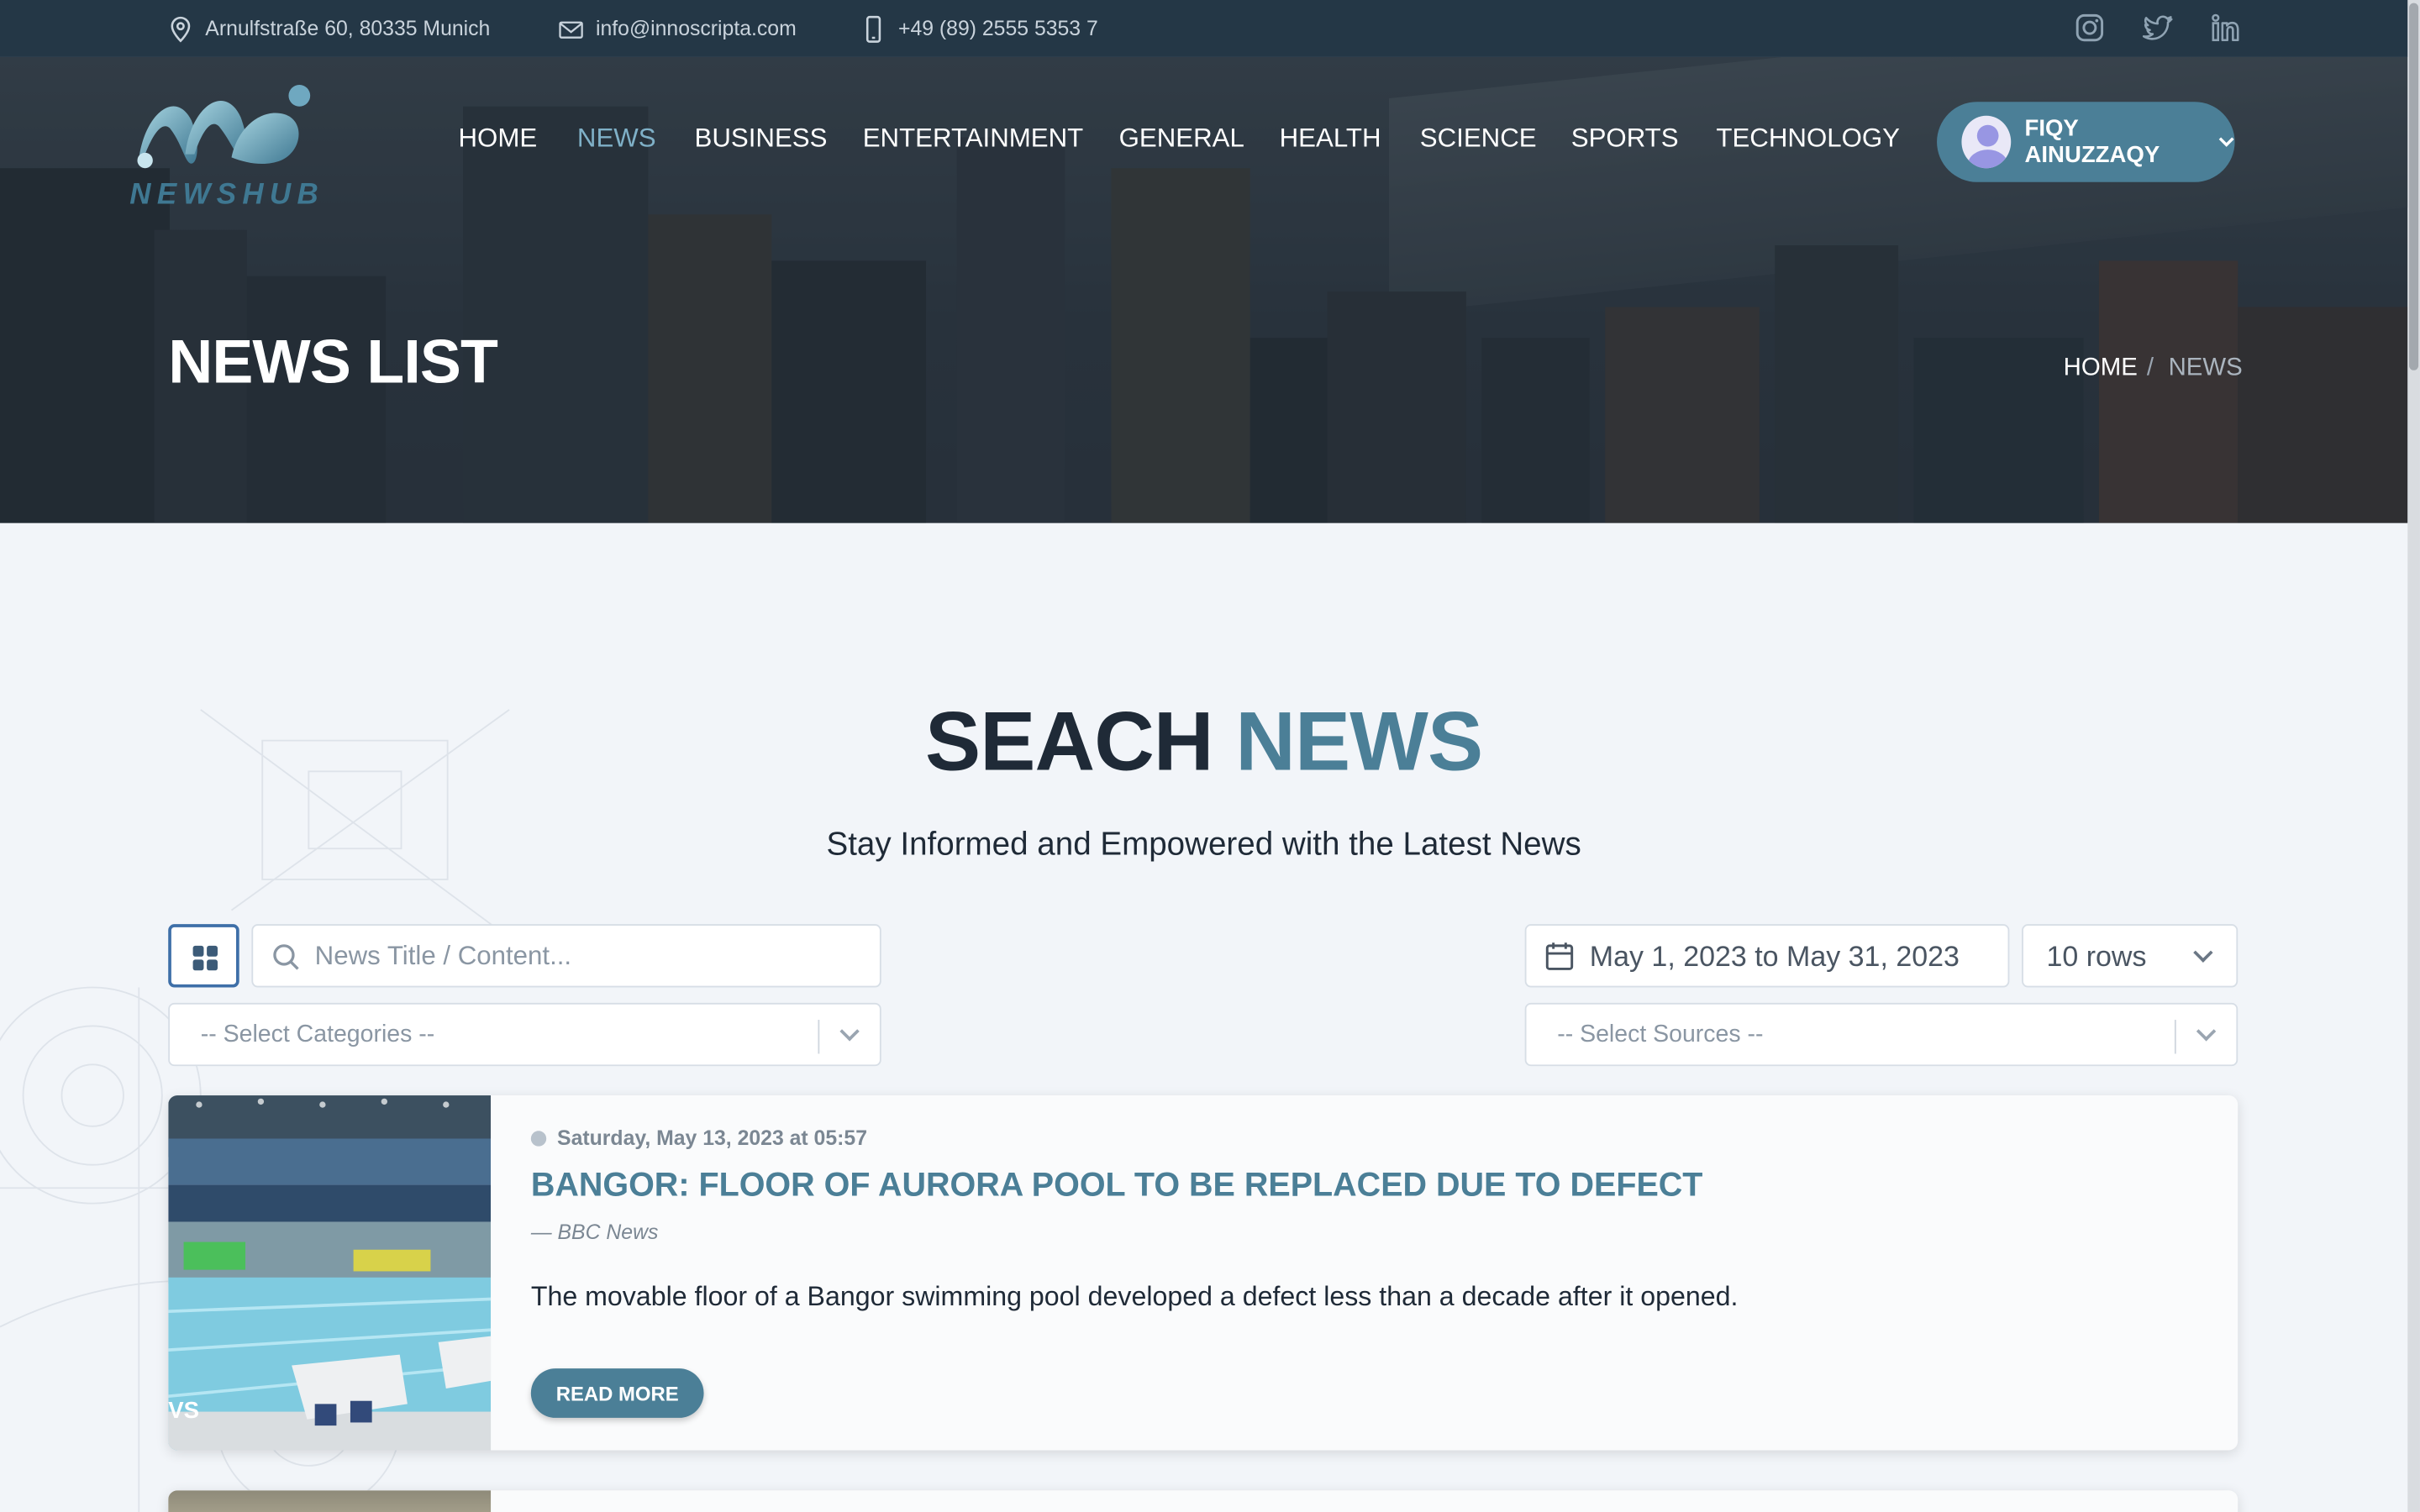  Describe the element at coordinates (2092, 142) in the screenshot. I see `user-name: FIQY AINUZZAQY` at that location.